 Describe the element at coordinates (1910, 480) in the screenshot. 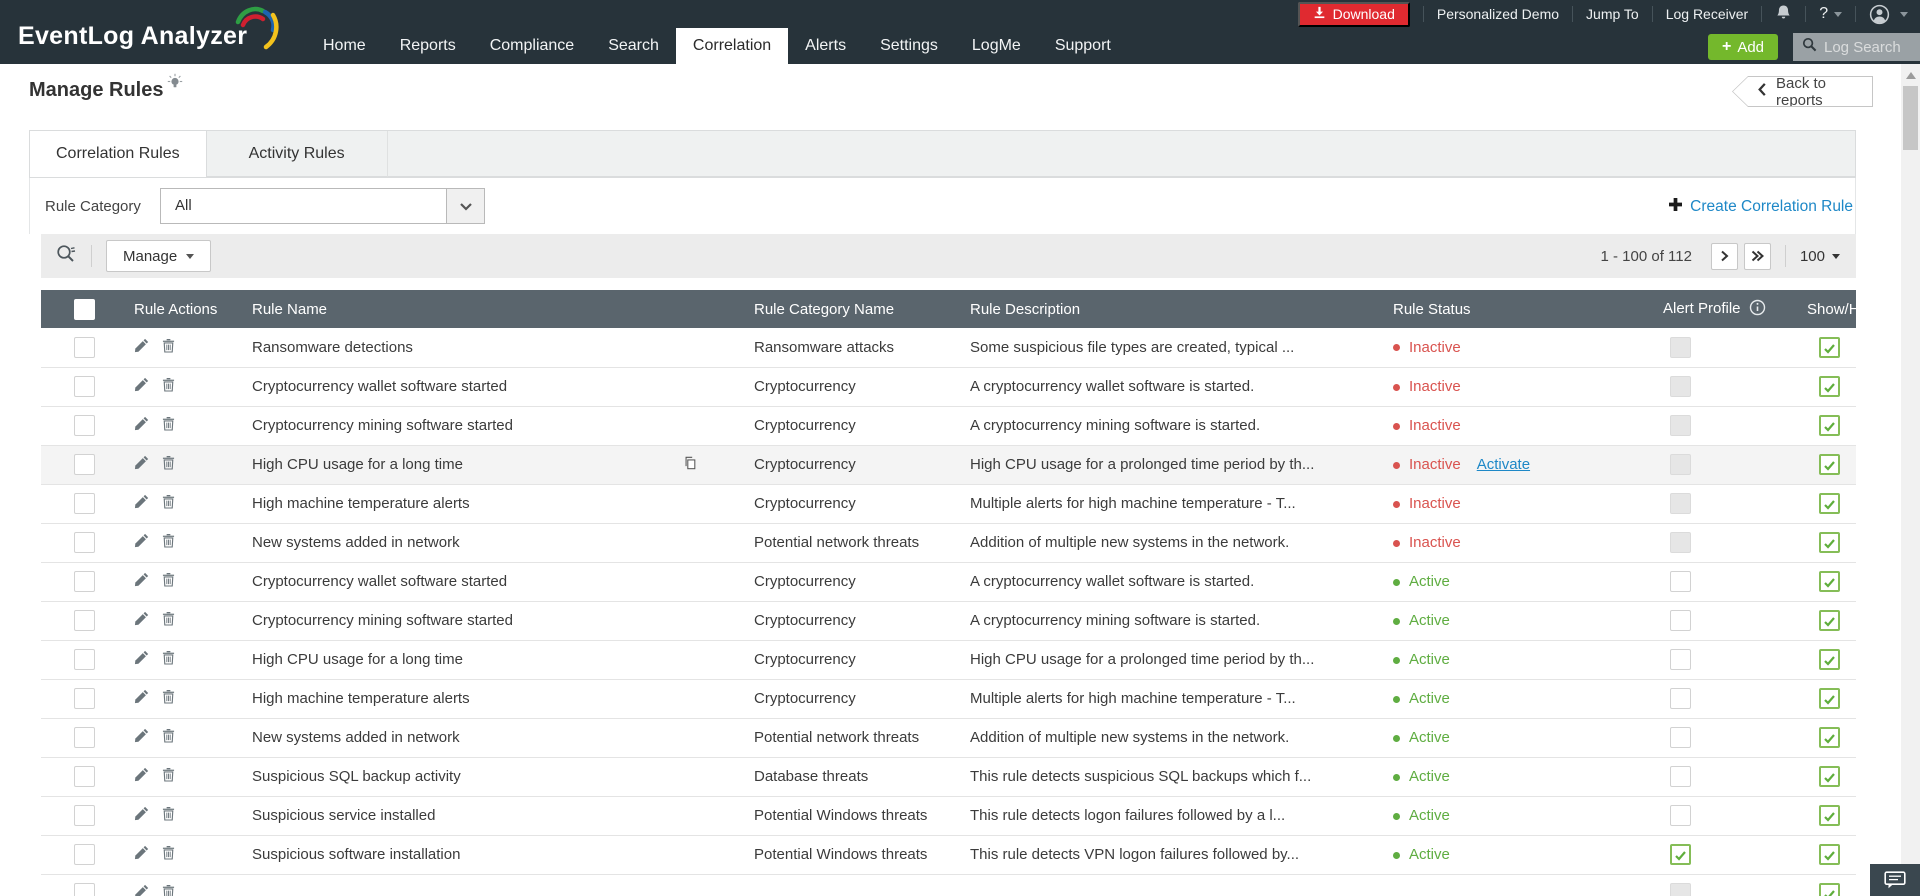

I see `vertical-scrollbar` at that location.